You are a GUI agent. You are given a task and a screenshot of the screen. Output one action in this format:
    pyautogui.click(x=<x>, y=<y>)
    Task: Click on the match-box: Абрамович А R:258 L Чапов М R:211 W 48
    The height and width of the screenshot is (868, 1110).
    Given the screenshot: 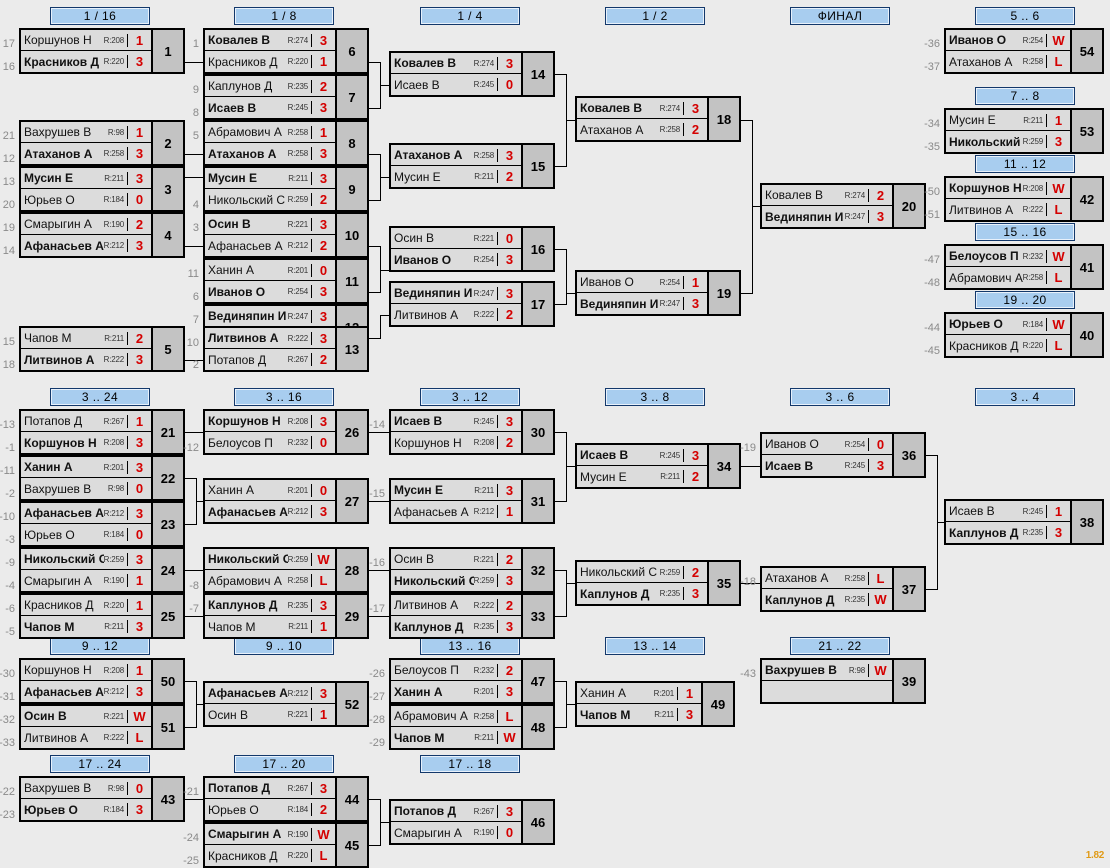 What is the action you would take?
    pyautogui.click(x=472, y=727)
    